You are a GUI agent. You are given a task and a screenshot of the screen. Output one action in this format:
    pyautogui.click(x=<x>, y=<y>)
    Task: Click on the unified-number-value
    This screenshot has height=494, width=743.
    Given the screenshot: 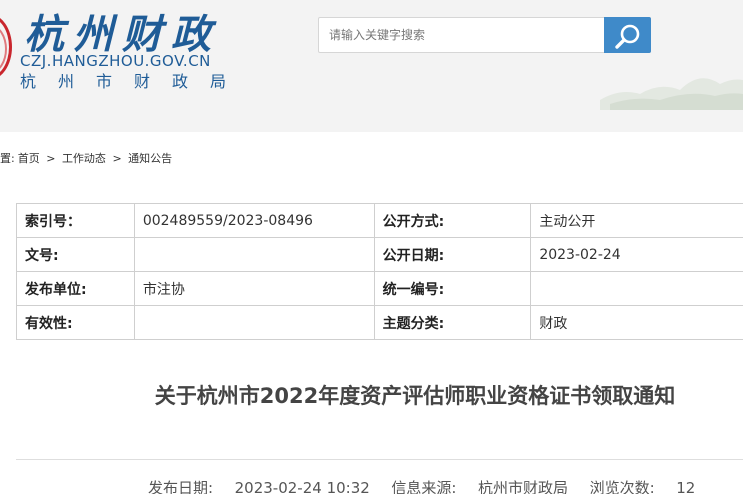 What is the action you would take?
    pyautogui.click(x=636, y=288)
    